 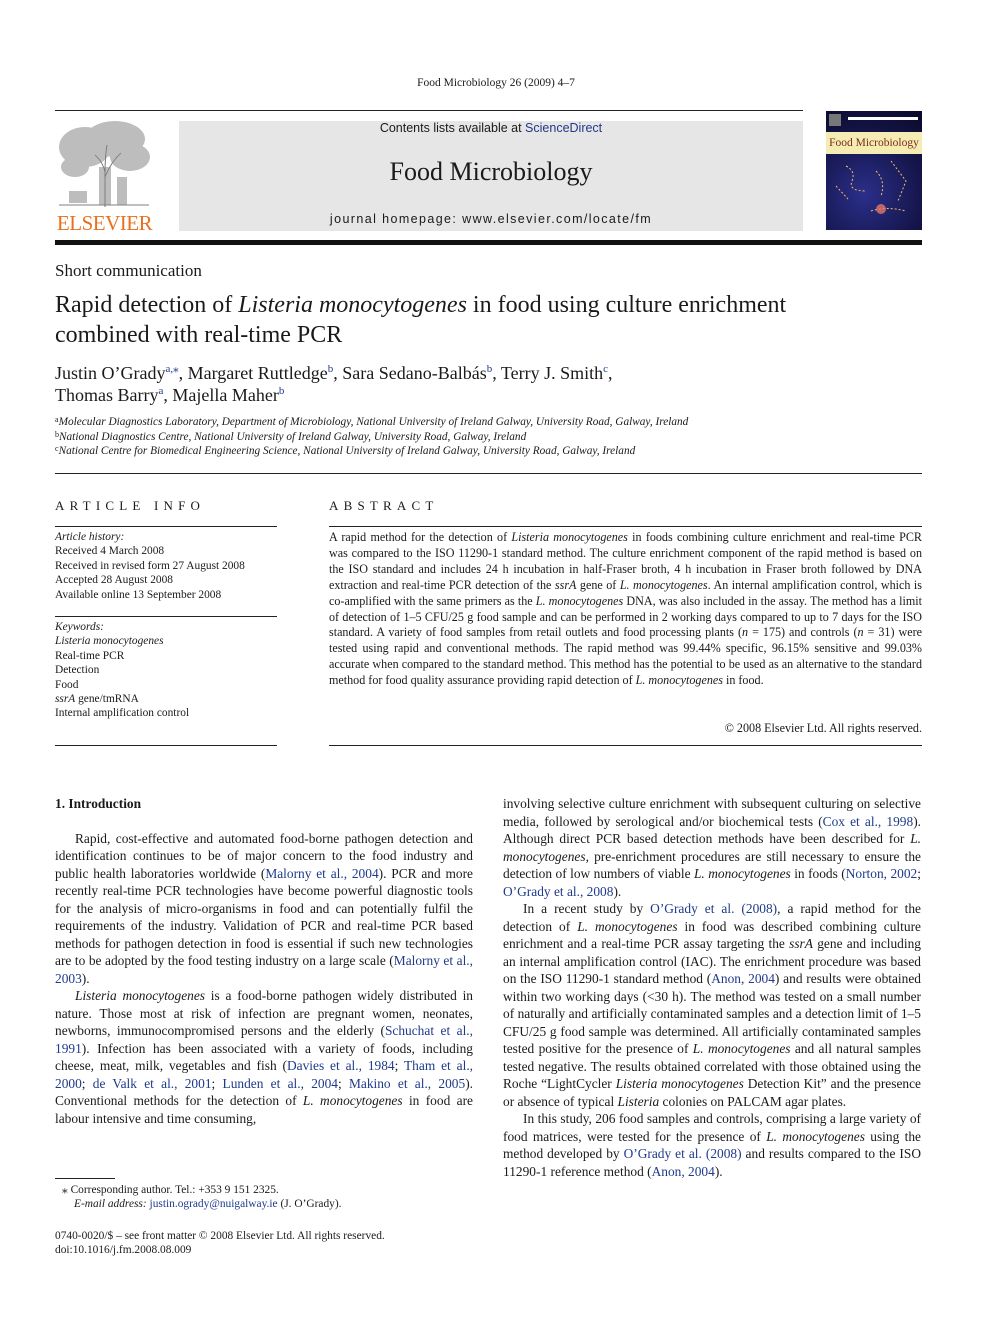 What do you see at coordinates (488, 473) in the screenshot?
I see `affiliation-rule` at bounding box center [488, 473].